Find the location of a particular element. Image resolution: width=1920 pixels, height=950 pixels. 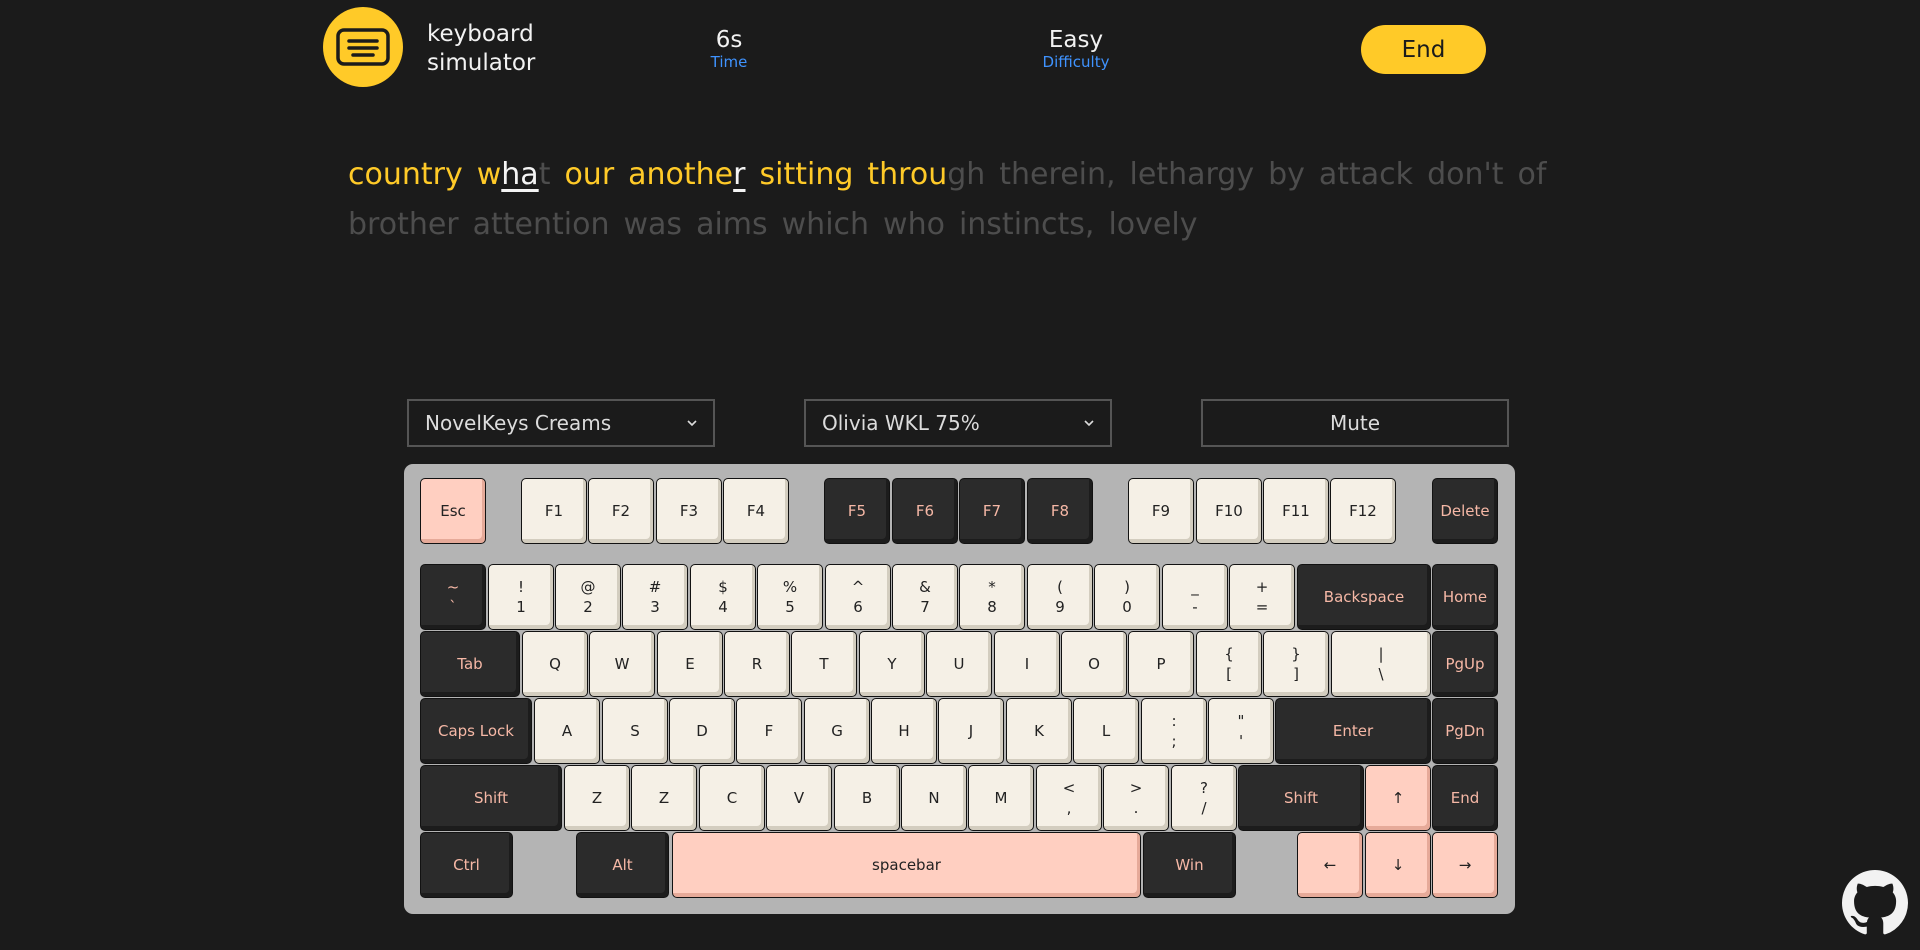

key-tab: Tab is located at coordinates (470, 664).